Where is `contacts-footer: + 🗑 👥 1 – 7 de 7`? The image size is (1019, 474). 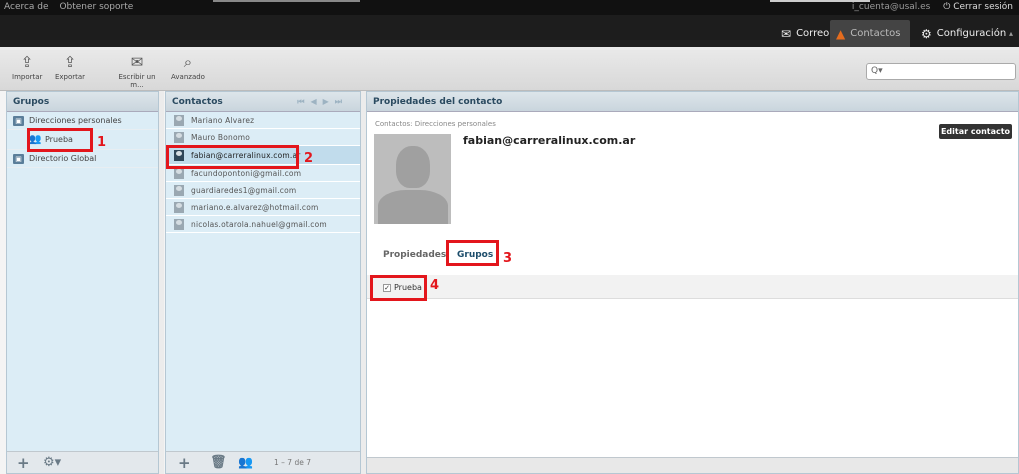
contacts-footer: + 🗑 👥 1 – 7 de 7 is located at coordinates (263, 462).